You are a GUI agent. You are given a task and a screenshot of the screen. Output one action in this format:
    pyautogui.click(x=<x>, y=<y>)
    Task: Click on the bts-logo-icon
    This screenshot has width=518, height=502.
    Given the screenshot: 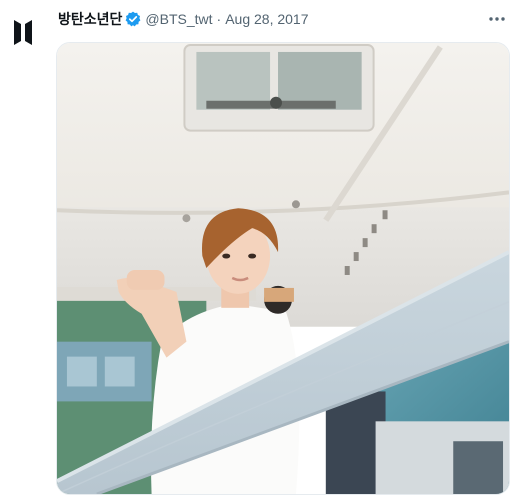 What is the action you would take?
    pyautogui.click(x=23, y=32)
    